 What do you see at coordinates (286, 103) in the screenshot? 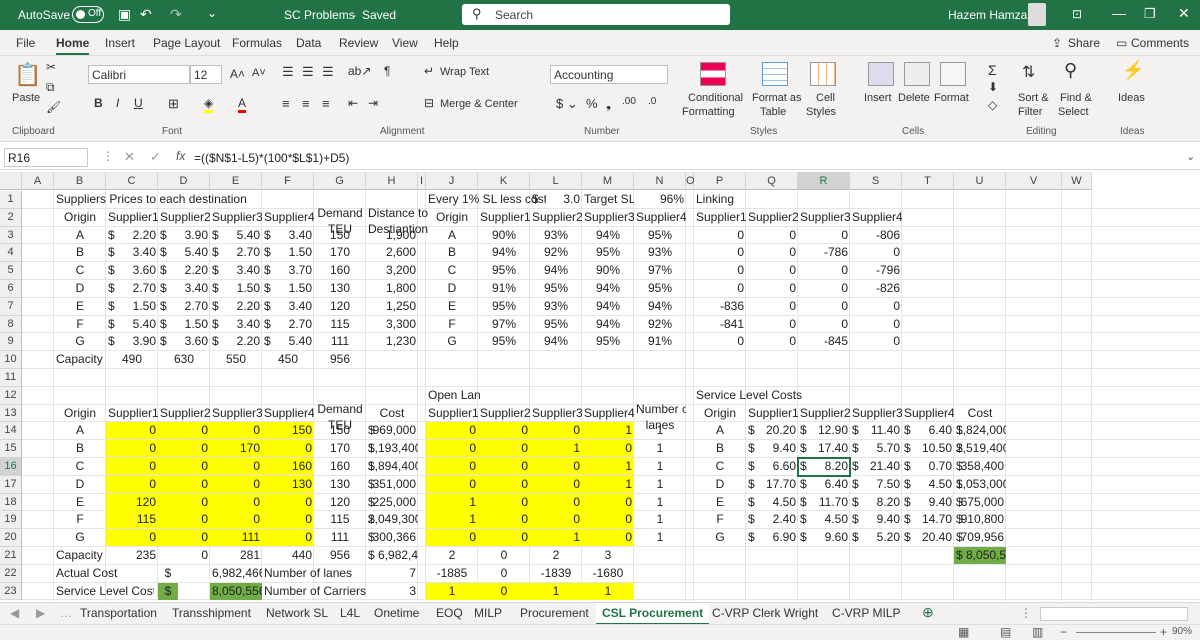
I see `align-left-icon: ≡` at bounding box center [286, 103].